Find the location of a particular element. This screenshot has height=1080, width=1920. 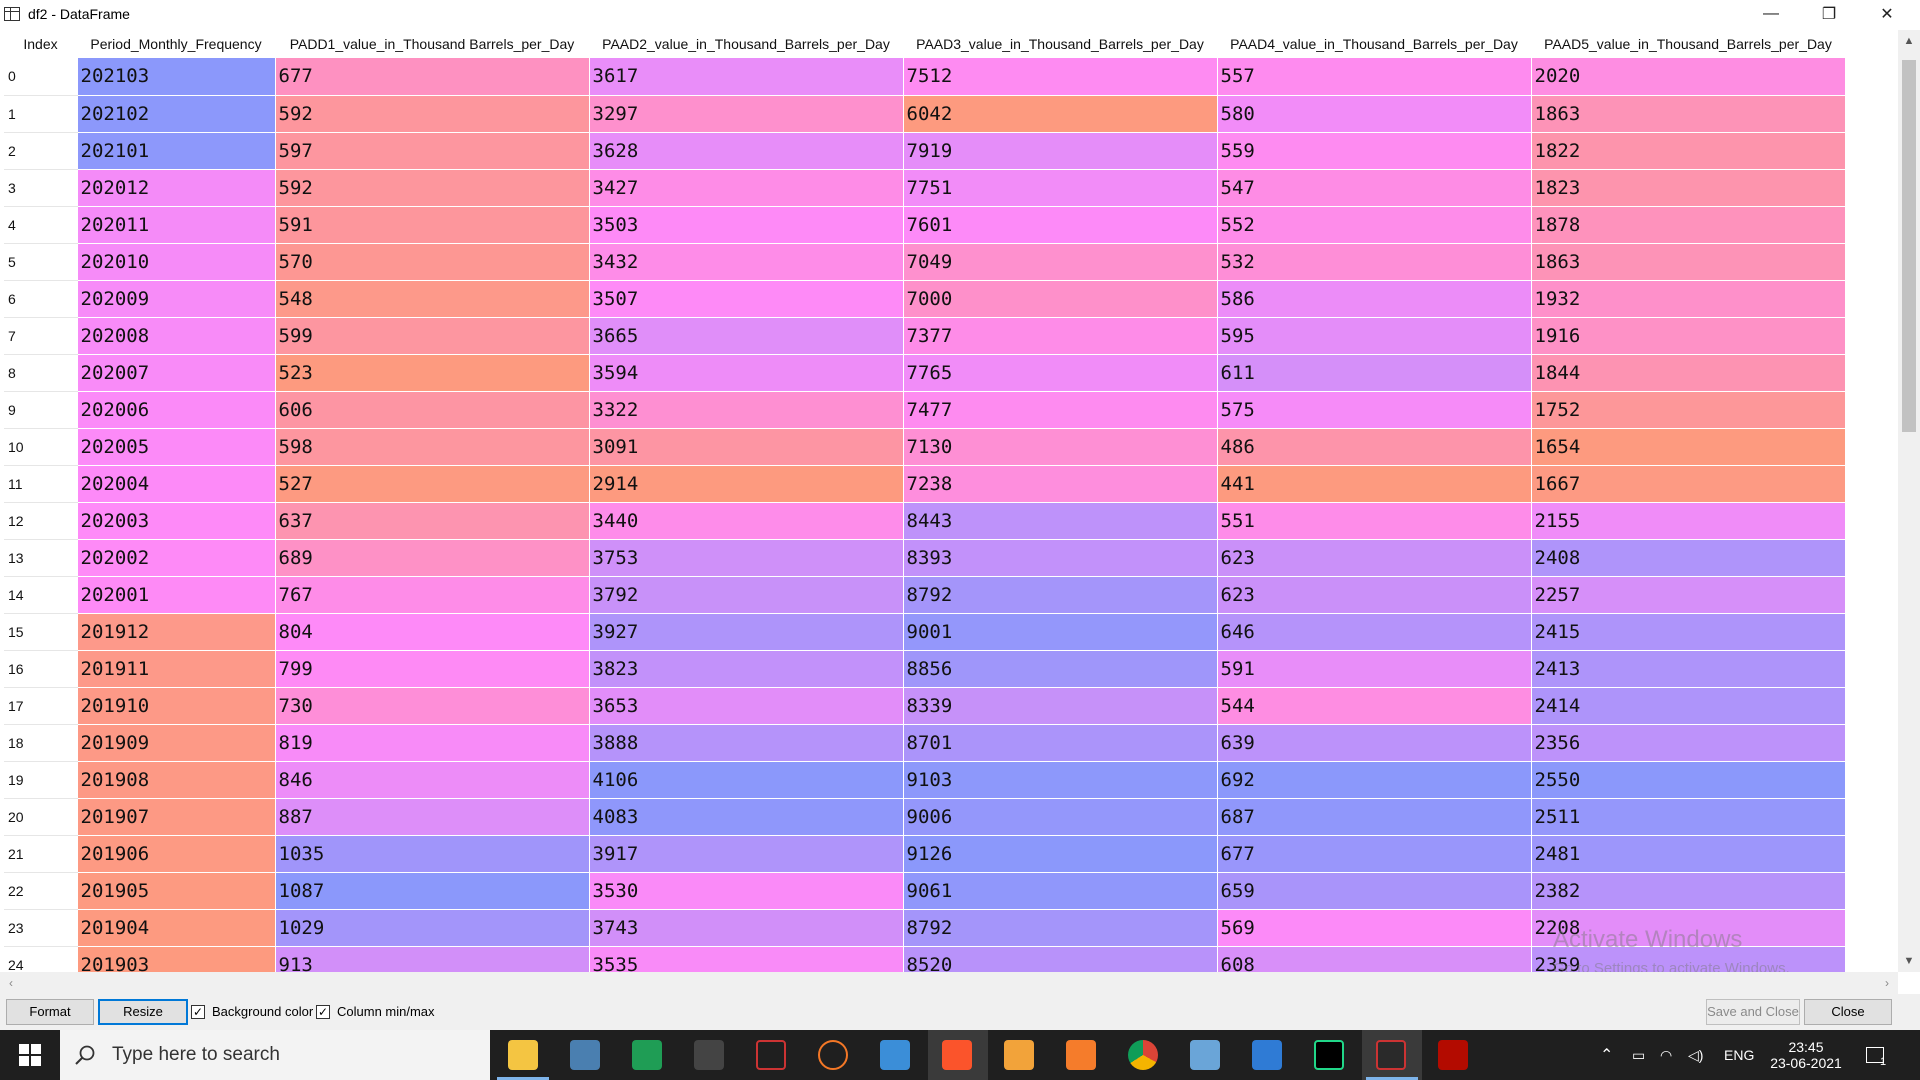

table-cell: 687 is located at coordinates (1374, 817).